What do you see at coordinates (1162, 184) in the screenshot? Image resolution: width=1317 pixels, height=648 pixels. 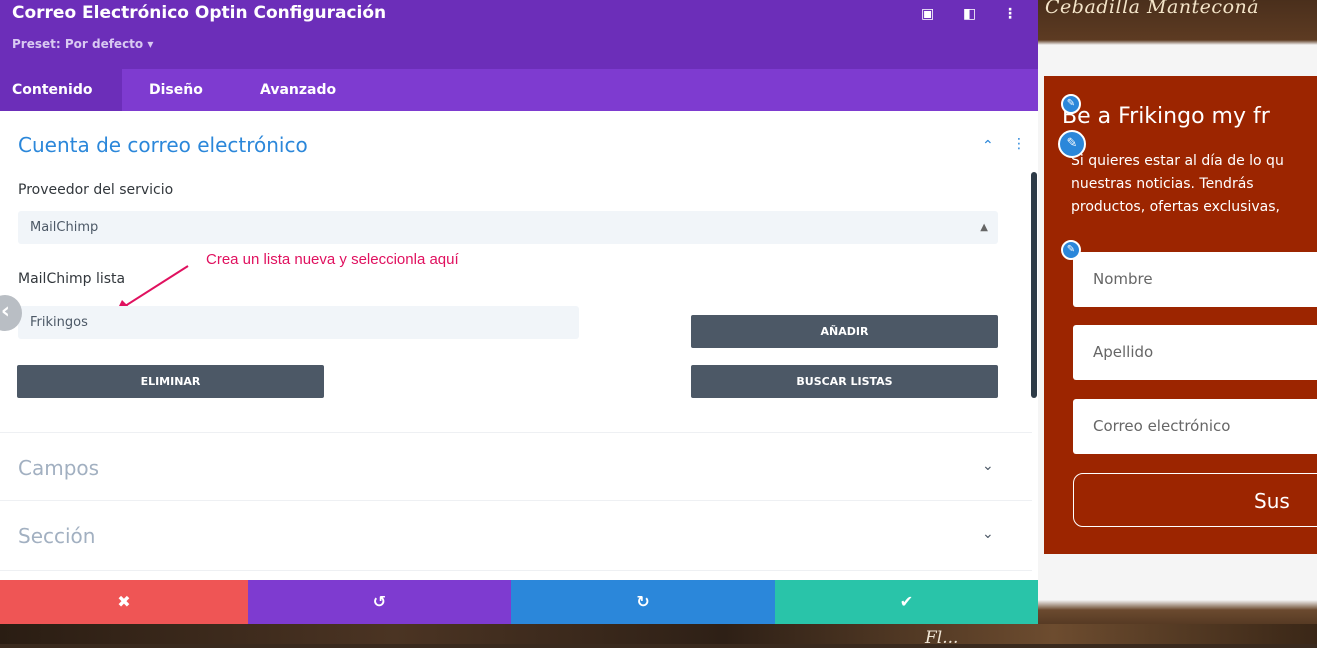 I see `optin-description-line: nuestras noticias. Tendrás` at bounding box center [1162, 184].